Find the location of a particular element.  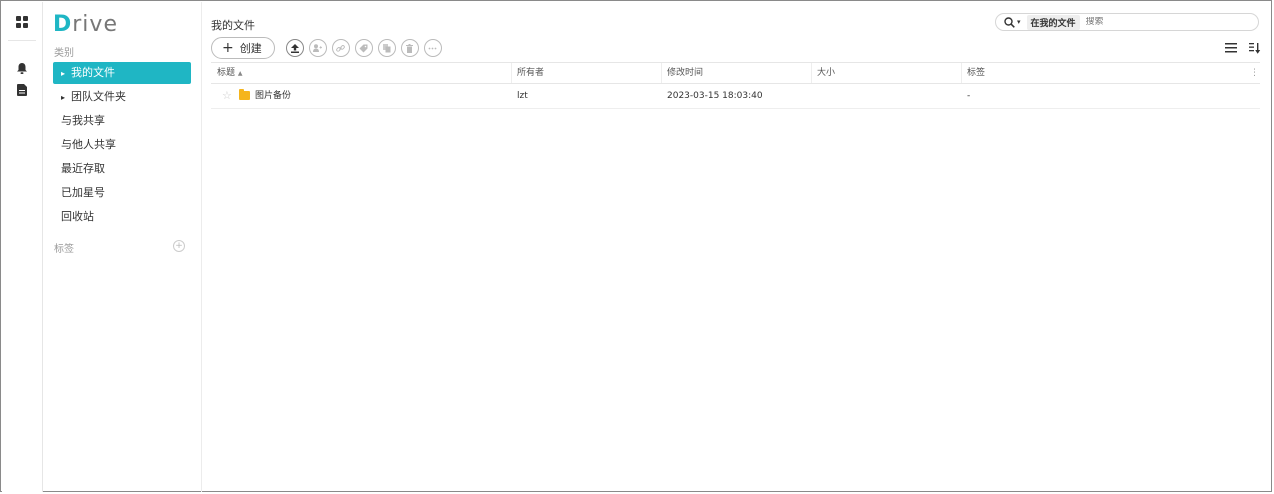

file-modified: 2023-03-15 18:03:40 is located at coordinates (715, 96).